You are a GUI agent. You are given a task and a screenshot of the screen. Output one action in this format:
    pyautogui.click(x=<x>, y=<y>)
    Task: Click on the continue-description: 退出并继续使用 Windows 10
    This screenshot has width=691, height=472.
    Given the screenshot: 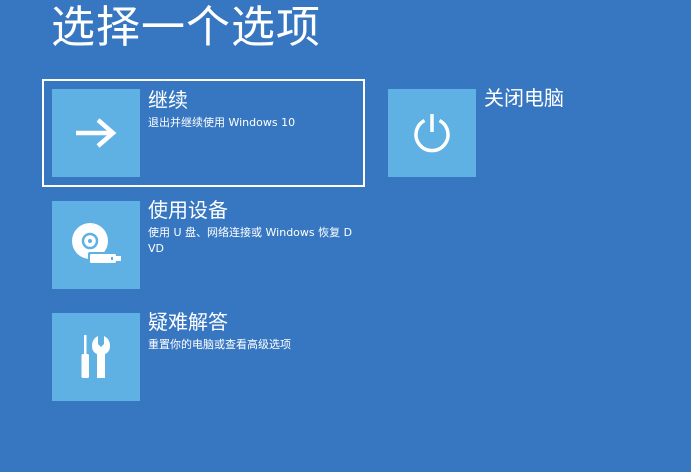 What is the action you would take?
    pyautogui.click(x=222, y=122)
    